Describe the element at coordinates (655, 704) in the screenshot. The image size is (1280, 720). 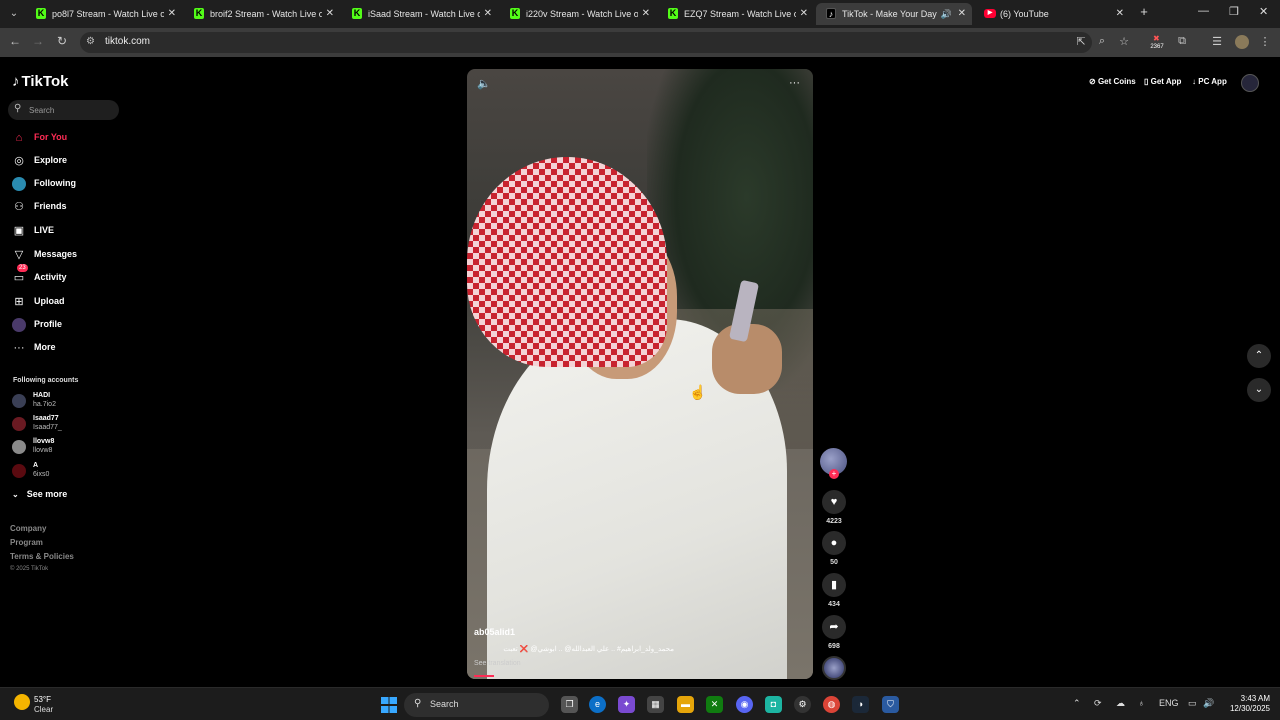
I see `store-icon: ▦` at that location.